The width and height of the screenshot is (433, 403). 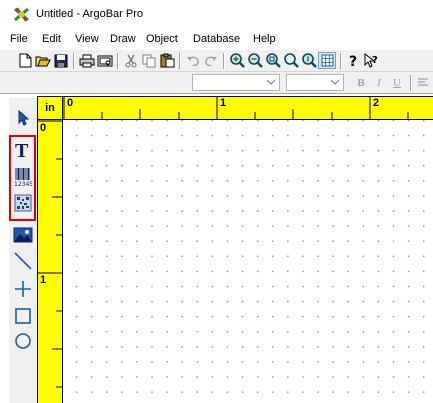 What do you see at coordinates (51, 39) in the screenshot?
I see `menu-edit: Edit` at bounding box center [51, 39].